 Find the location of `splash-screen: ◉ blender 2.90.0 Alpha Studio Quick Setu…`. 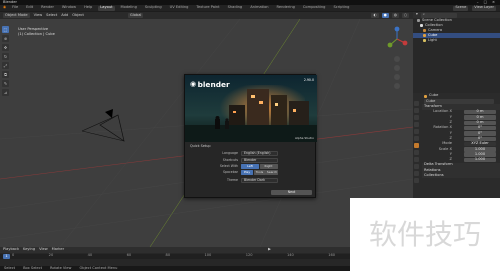

splash-screen: ◉ blender 2.90.0 Alpha Studio Quick Setu… is located at coordinates (250, 136).